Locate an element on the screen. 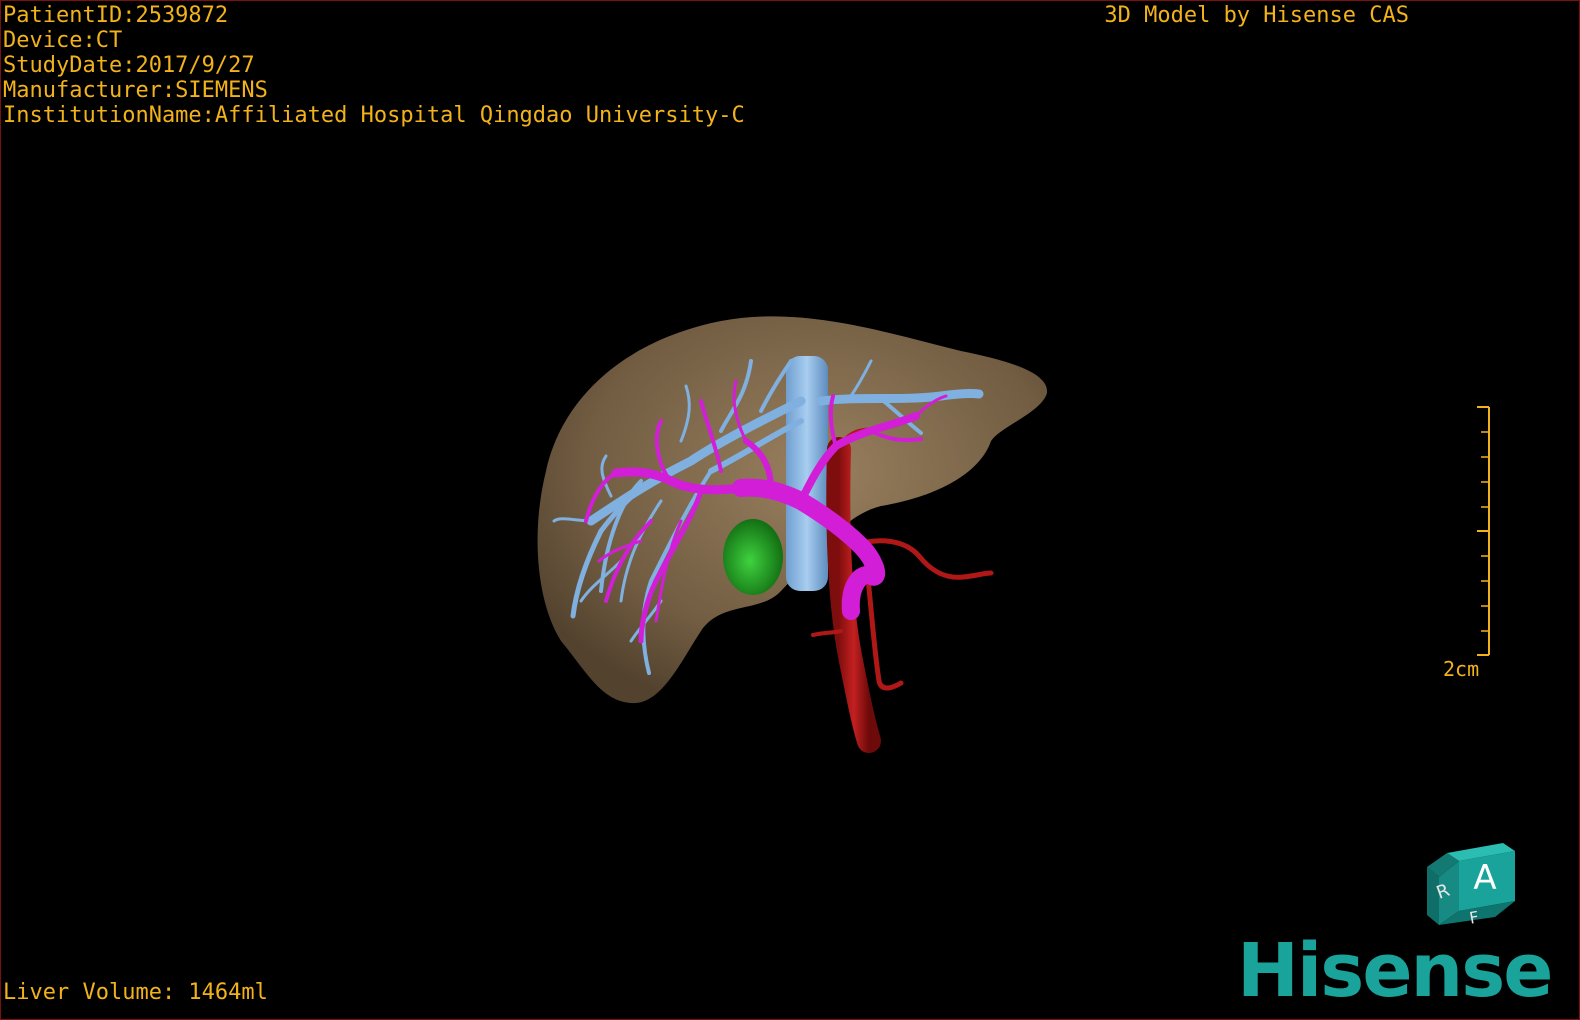 The image size is (1580, 1020). scale-label: 2cm is located at coordinates (1461, 669).